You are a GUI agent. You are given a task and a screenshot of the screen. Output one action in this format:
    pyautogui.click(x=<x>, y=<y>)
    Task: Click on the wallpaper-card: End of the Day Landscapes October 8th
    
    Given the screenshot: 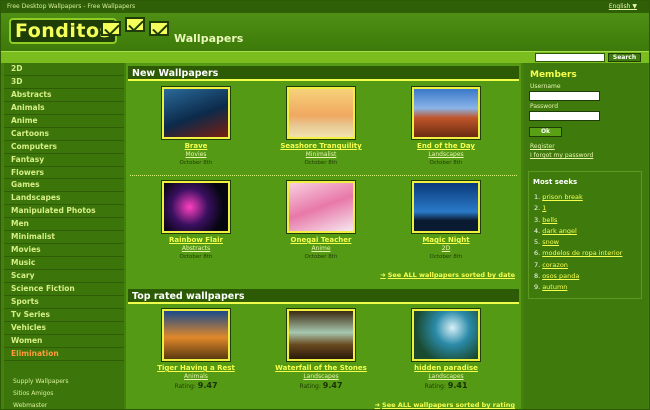 What is the action you would take?
    pyautogui.click(x=446, y=127)
    